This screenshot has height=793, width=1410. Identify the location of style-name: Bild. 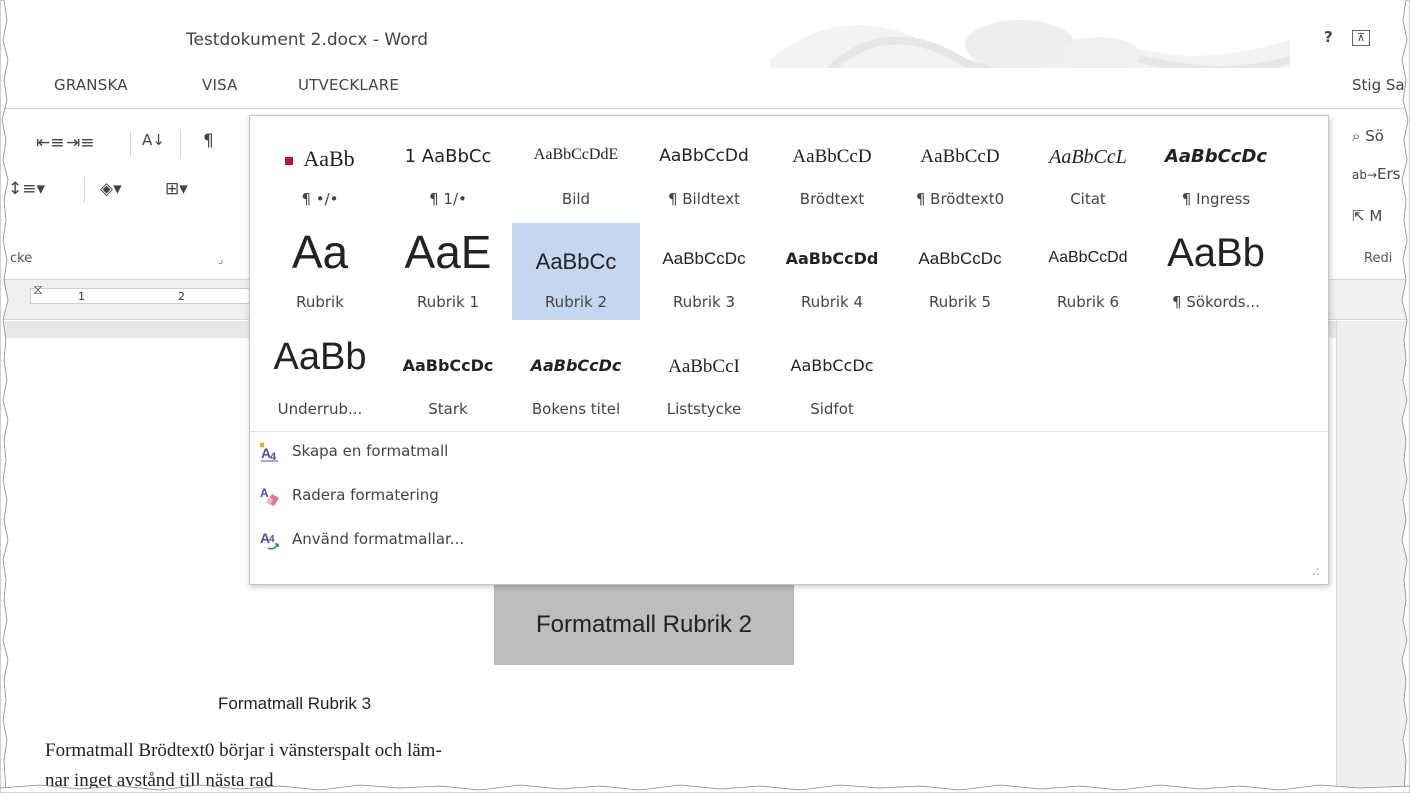
(576, 199).